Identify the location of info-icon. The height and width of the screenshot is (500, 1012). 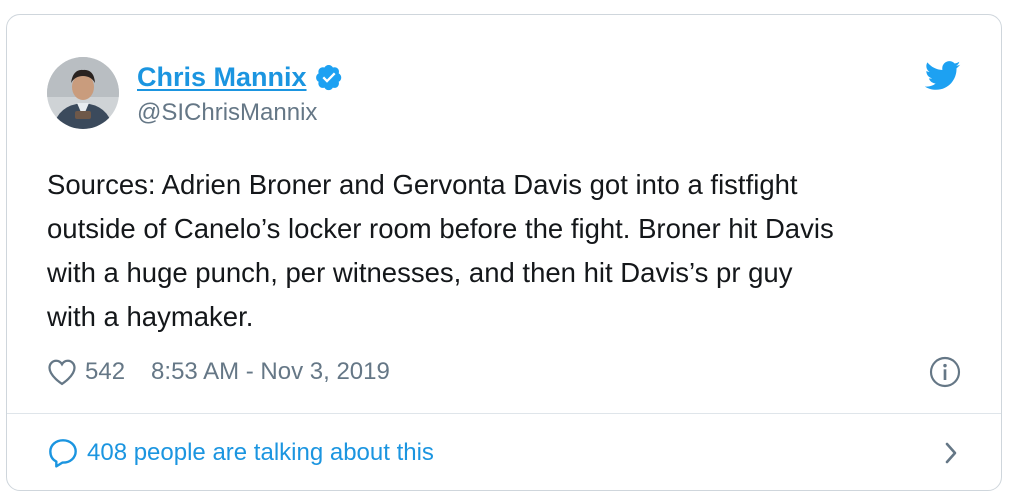
(945, 372).